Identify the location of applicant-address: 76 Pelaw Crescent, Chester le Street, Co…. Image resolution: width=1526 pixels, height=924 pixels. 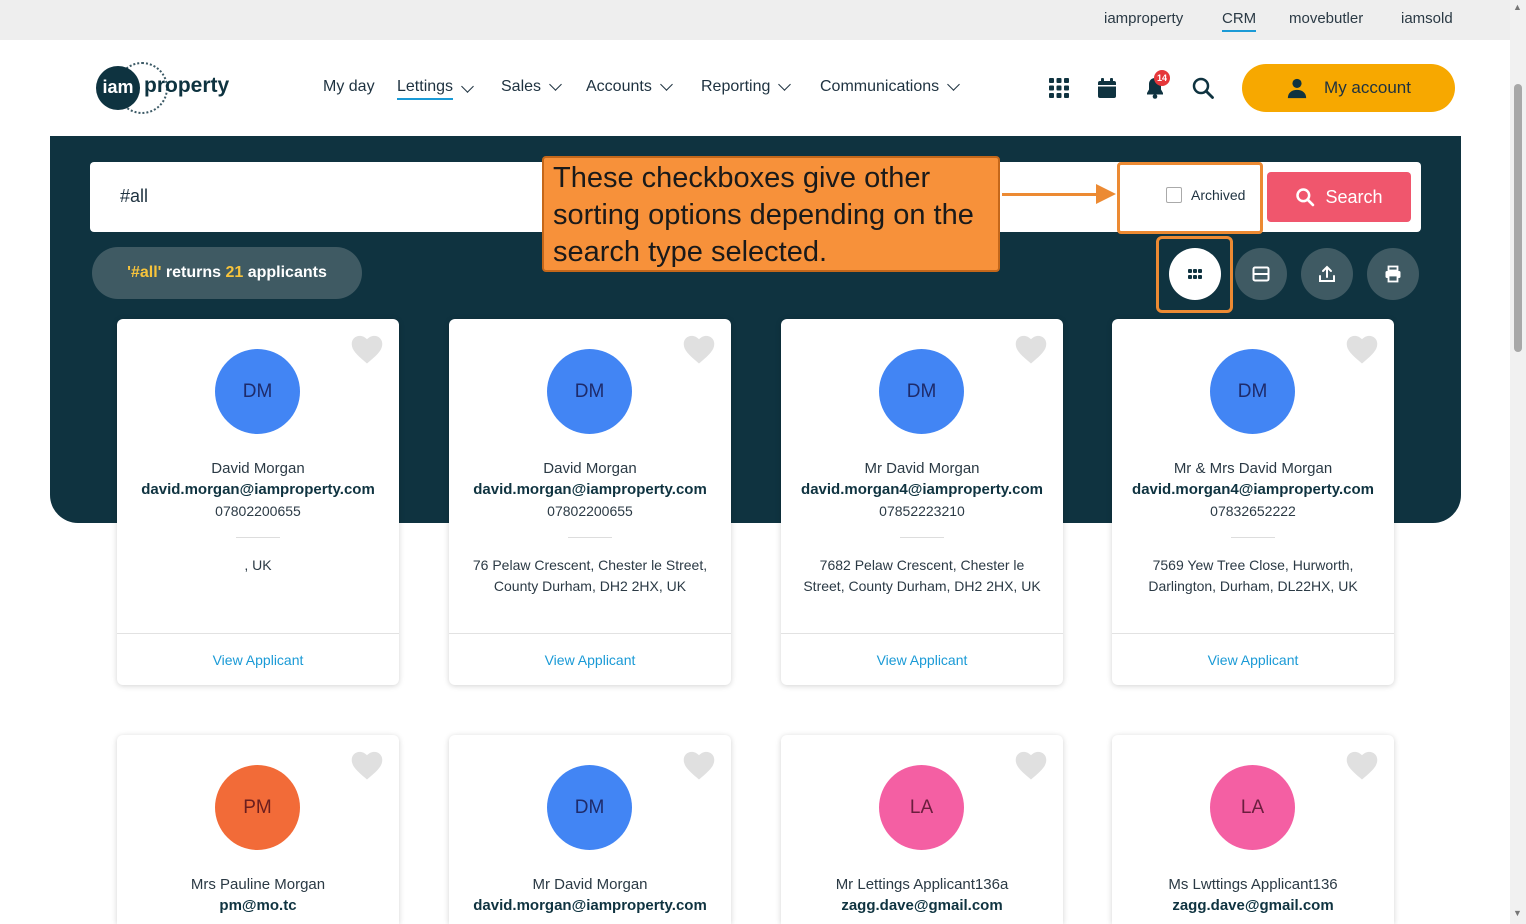
(590, 575).